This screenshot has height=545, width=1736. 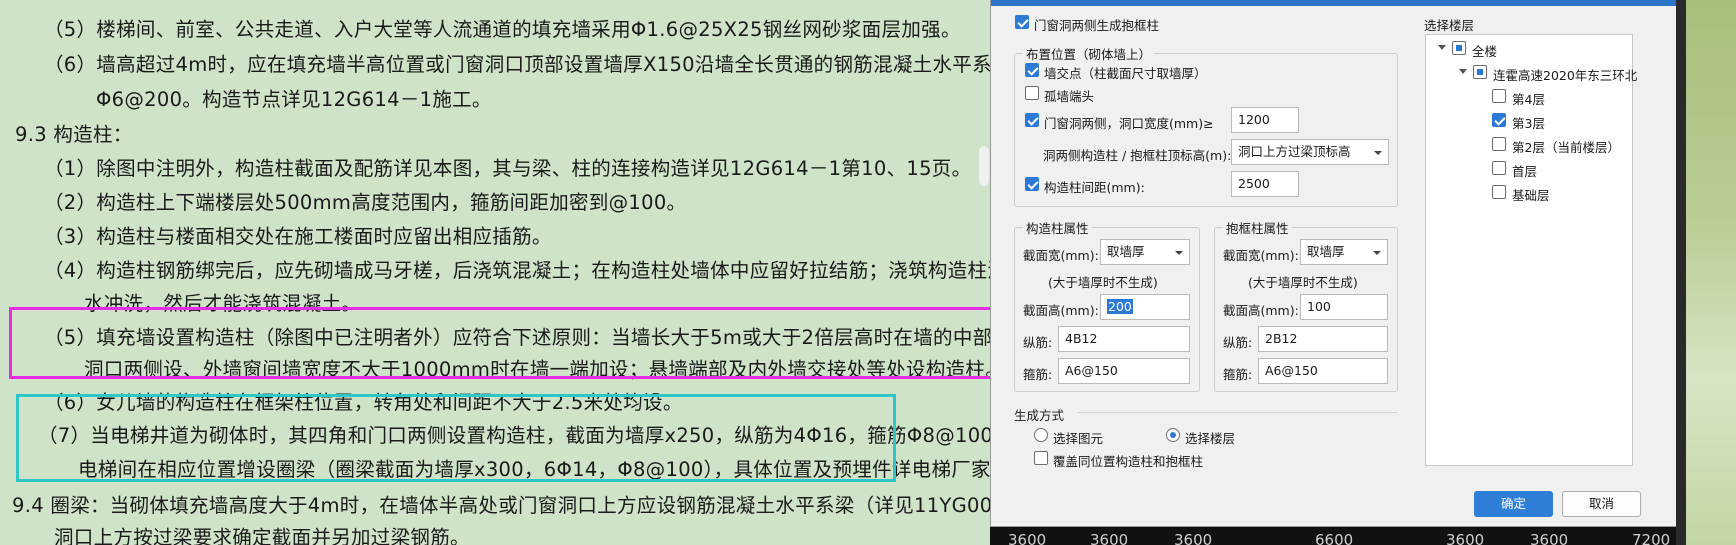 I want to click on bkz-long-label: 纵筋:, so click(x=1238, y=342).